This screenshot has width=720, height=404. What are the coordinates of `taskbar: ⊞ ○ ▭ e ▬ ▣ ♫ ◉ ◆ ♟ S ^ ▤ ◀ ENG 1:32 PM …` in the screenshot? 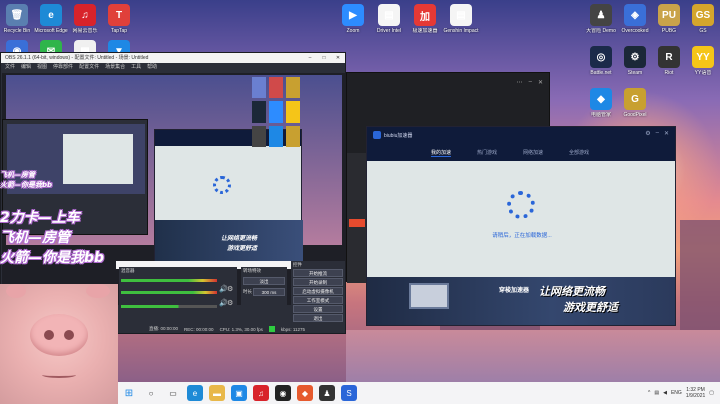 It's located at (419, 393).